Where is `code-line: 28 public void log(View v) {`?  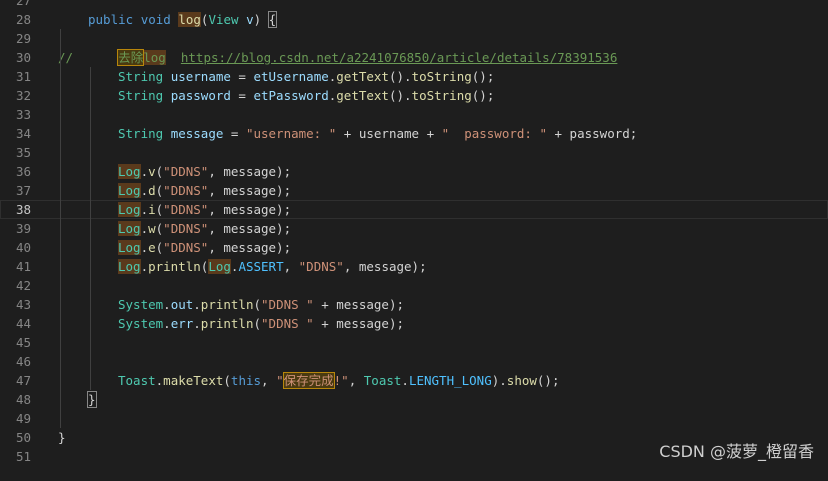 code-line: 28 public void log(View v) { is located at coordinates (414, 19).